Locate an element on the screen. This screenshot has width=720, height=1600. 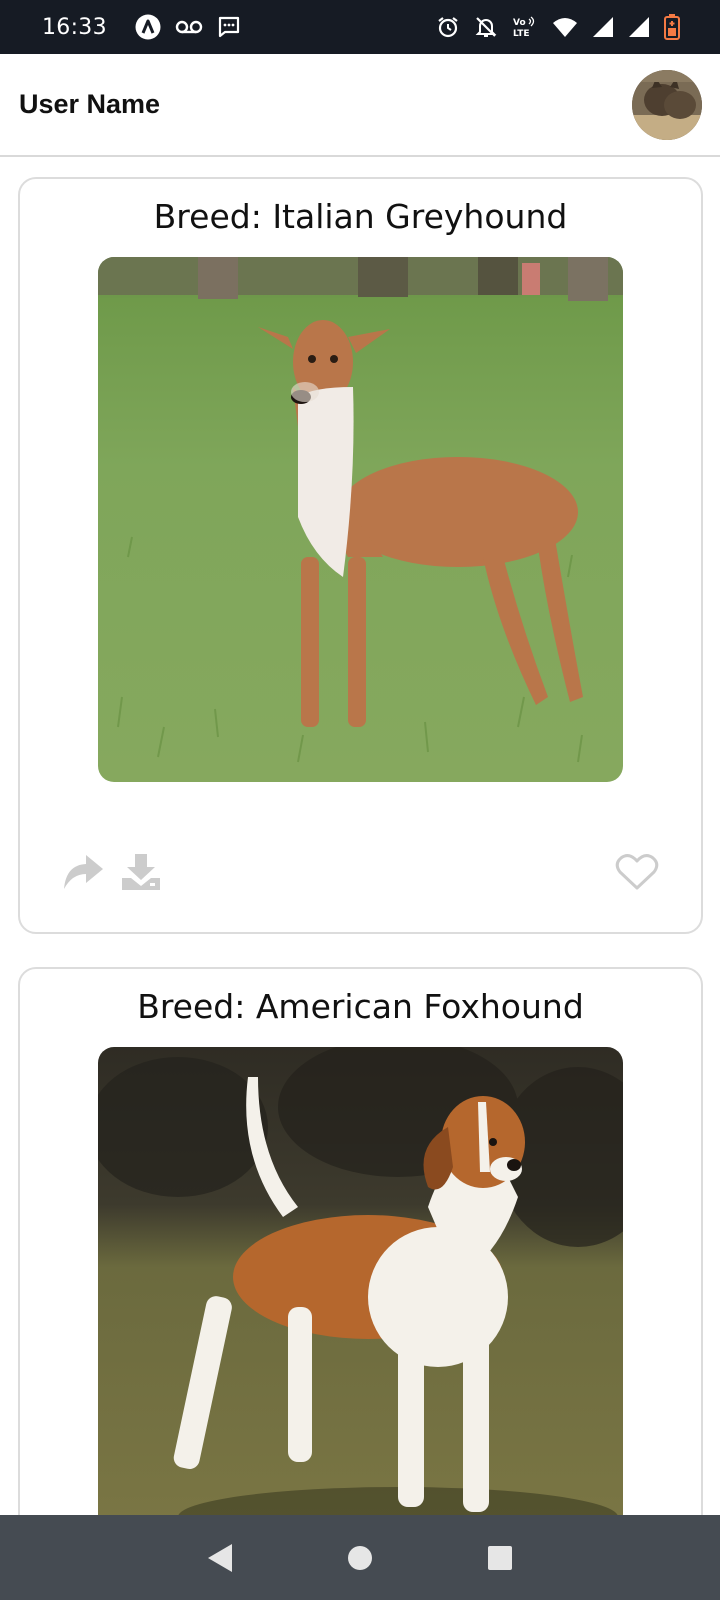
voicemail-icon is located at coordinates (189, 27).